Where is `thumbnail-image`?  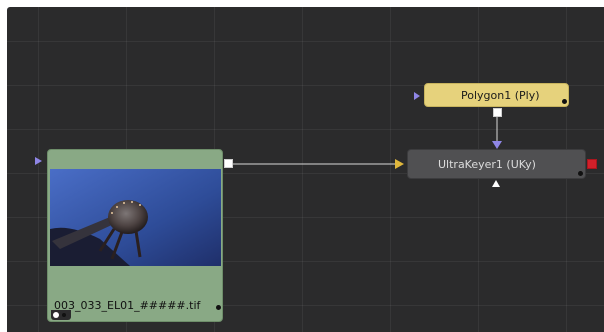 thumbnail-image is located at coordinates (135, 217).